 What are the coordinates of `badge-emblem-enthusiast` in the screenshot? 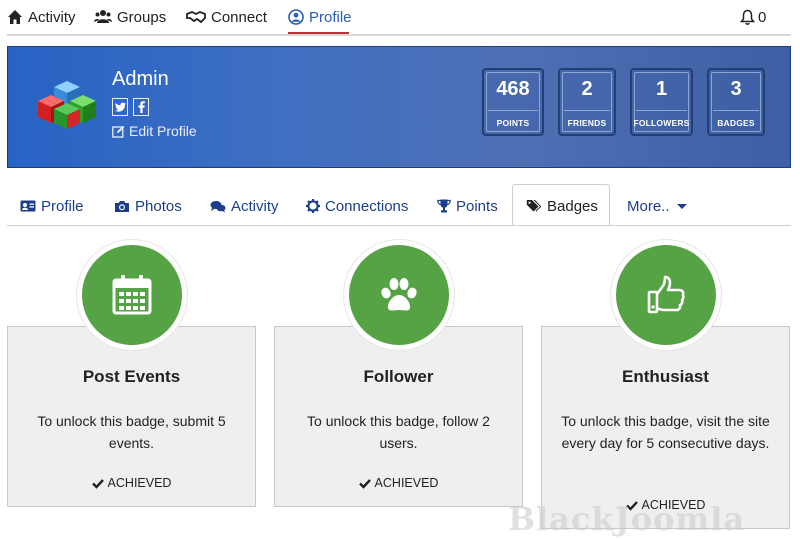 It's located at (666, 295).